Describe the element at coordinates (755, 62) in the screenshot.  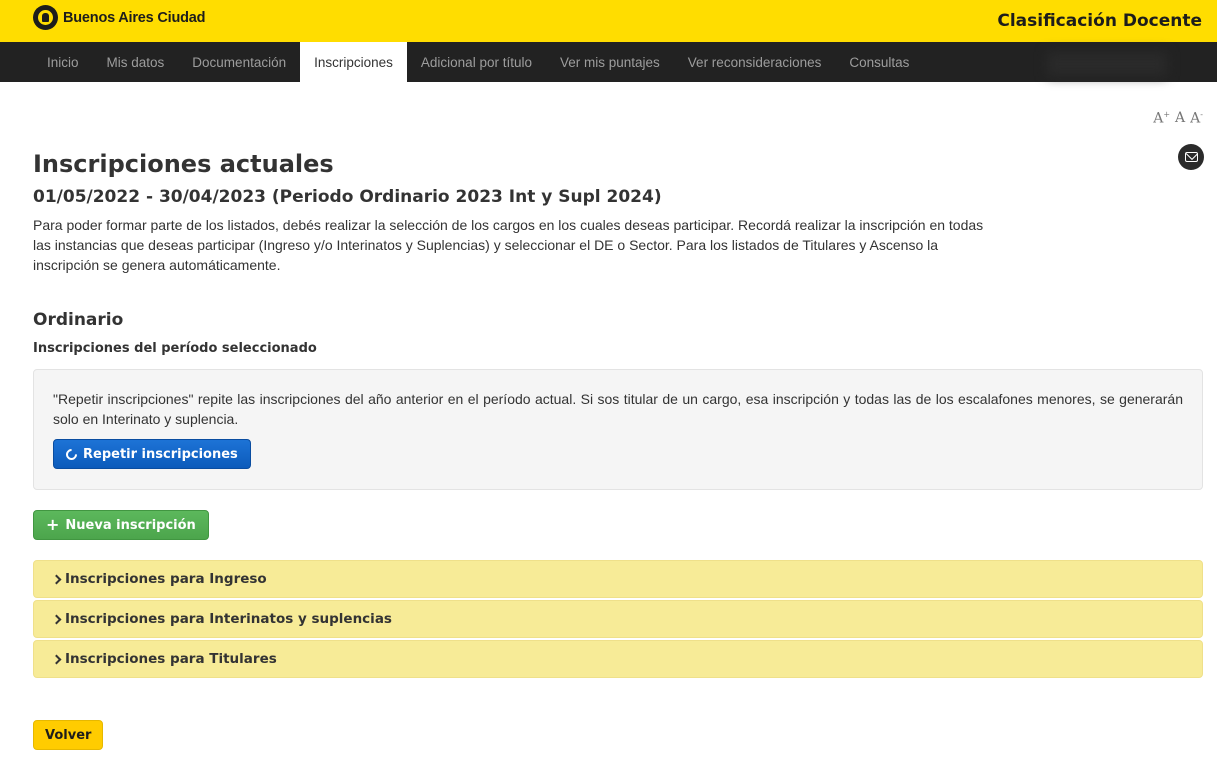
I see `nav-item-ver-reconsideraciones: Ver reconsideraciones` at that location.